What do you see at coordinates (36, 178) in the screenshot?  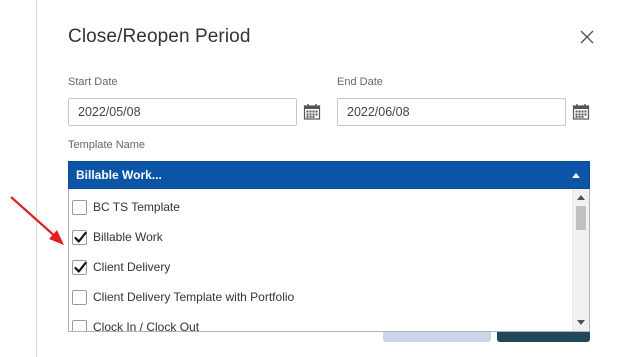 I see `left-panel-border` at bounding box center [36, 178].